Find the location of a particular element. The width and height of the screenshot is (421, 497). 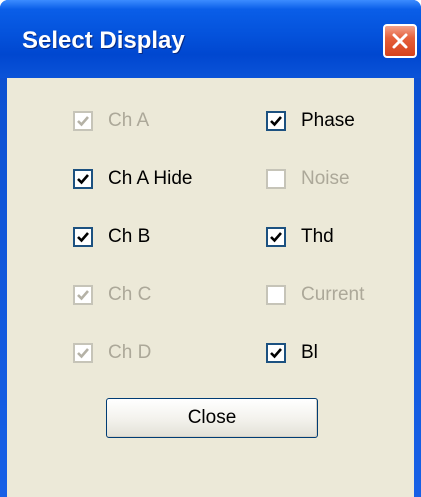

checkbox-label: Ch A Hide is located at coordinates (150, 178).